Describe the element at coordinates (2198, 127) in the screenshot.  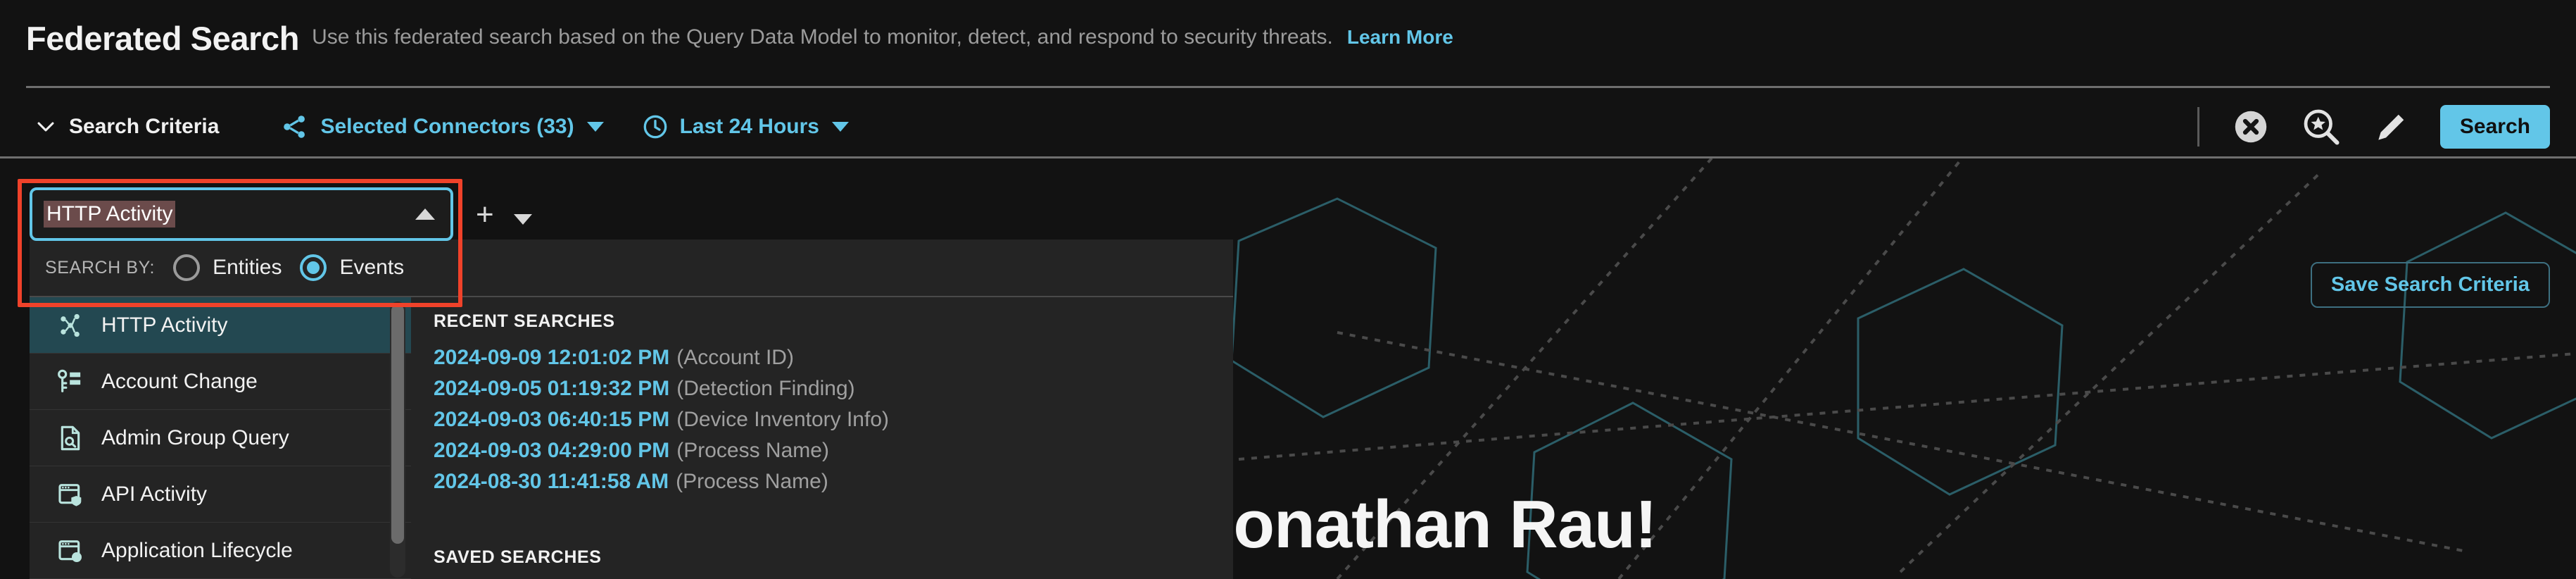
I see `toolbar-divider` at that location.